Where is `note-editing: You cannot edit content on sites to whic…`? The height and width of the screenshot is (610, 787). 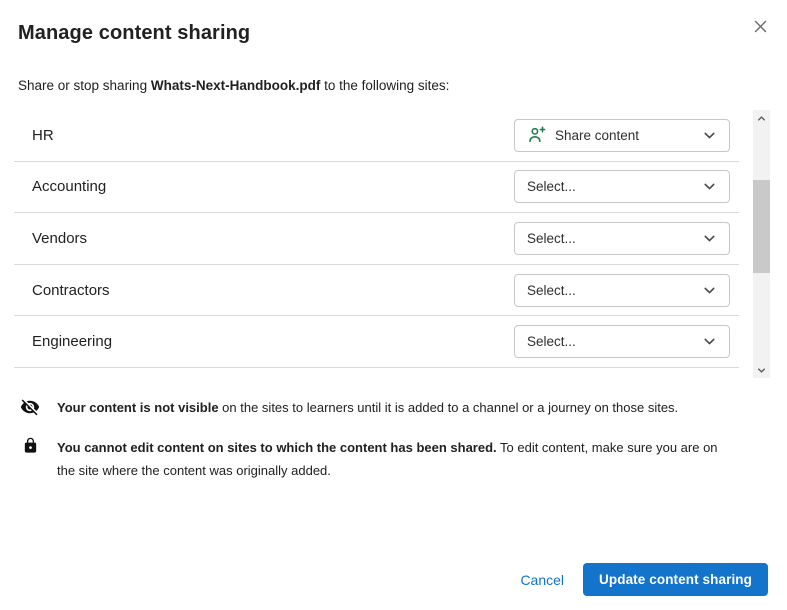 note-editing: You cannot edit content on sites to whic… is located at coordinates (376, 459).